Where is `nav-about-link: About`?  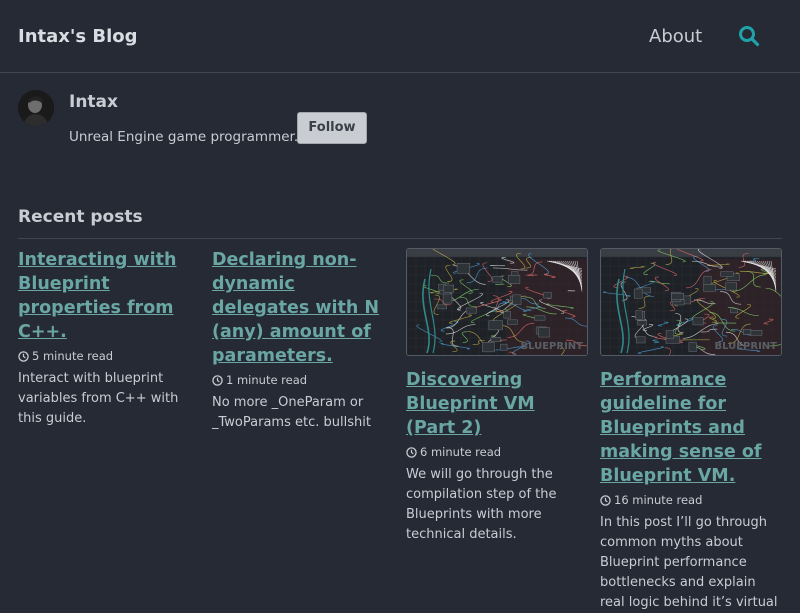 nav-about-link: About is located at coordinates (675, 36).